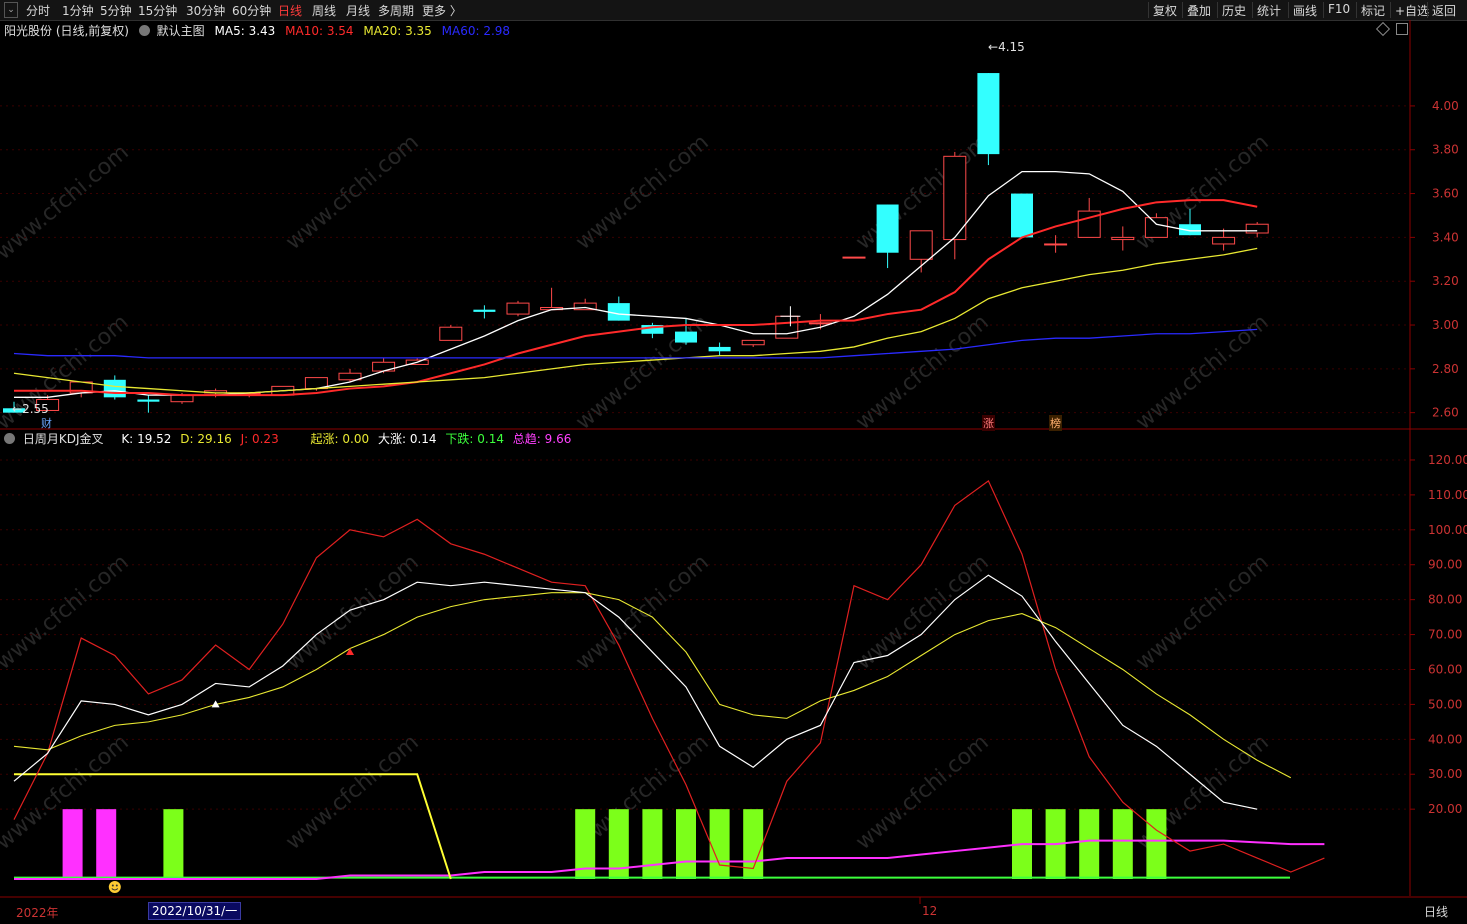 The height and width of the screenshot is (924, 1467). Describe the element at coordinates (1447, 495) in the screenshot. I see `kdj-tick-label: 110.00` at that location.